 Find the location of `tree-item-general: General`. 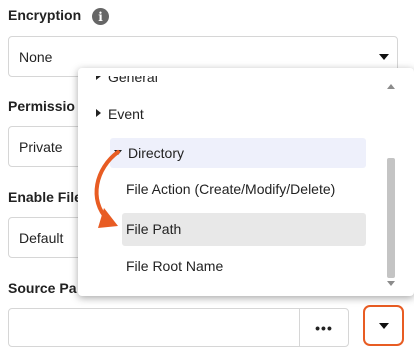

tree-item-general: General is located at coordinates (237, 84).